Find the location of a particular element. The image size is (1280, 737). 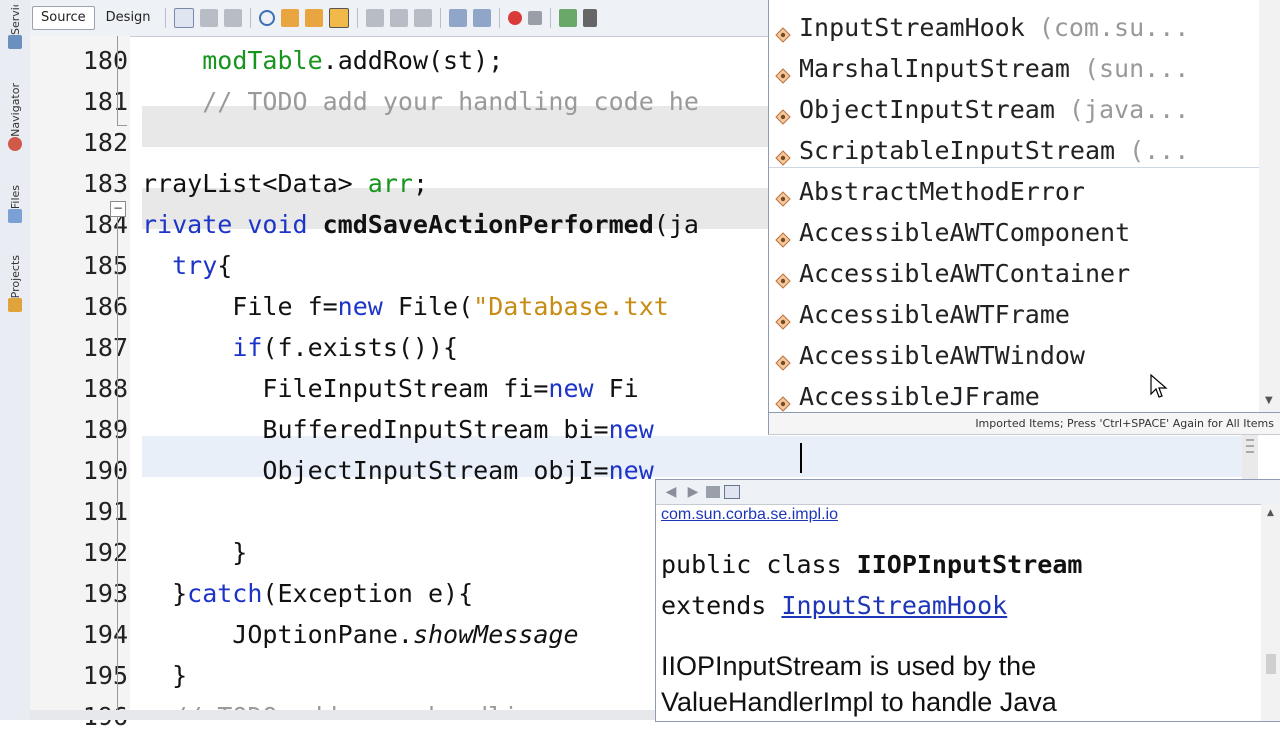

code-token: arr is located at coordinates (390, 183).